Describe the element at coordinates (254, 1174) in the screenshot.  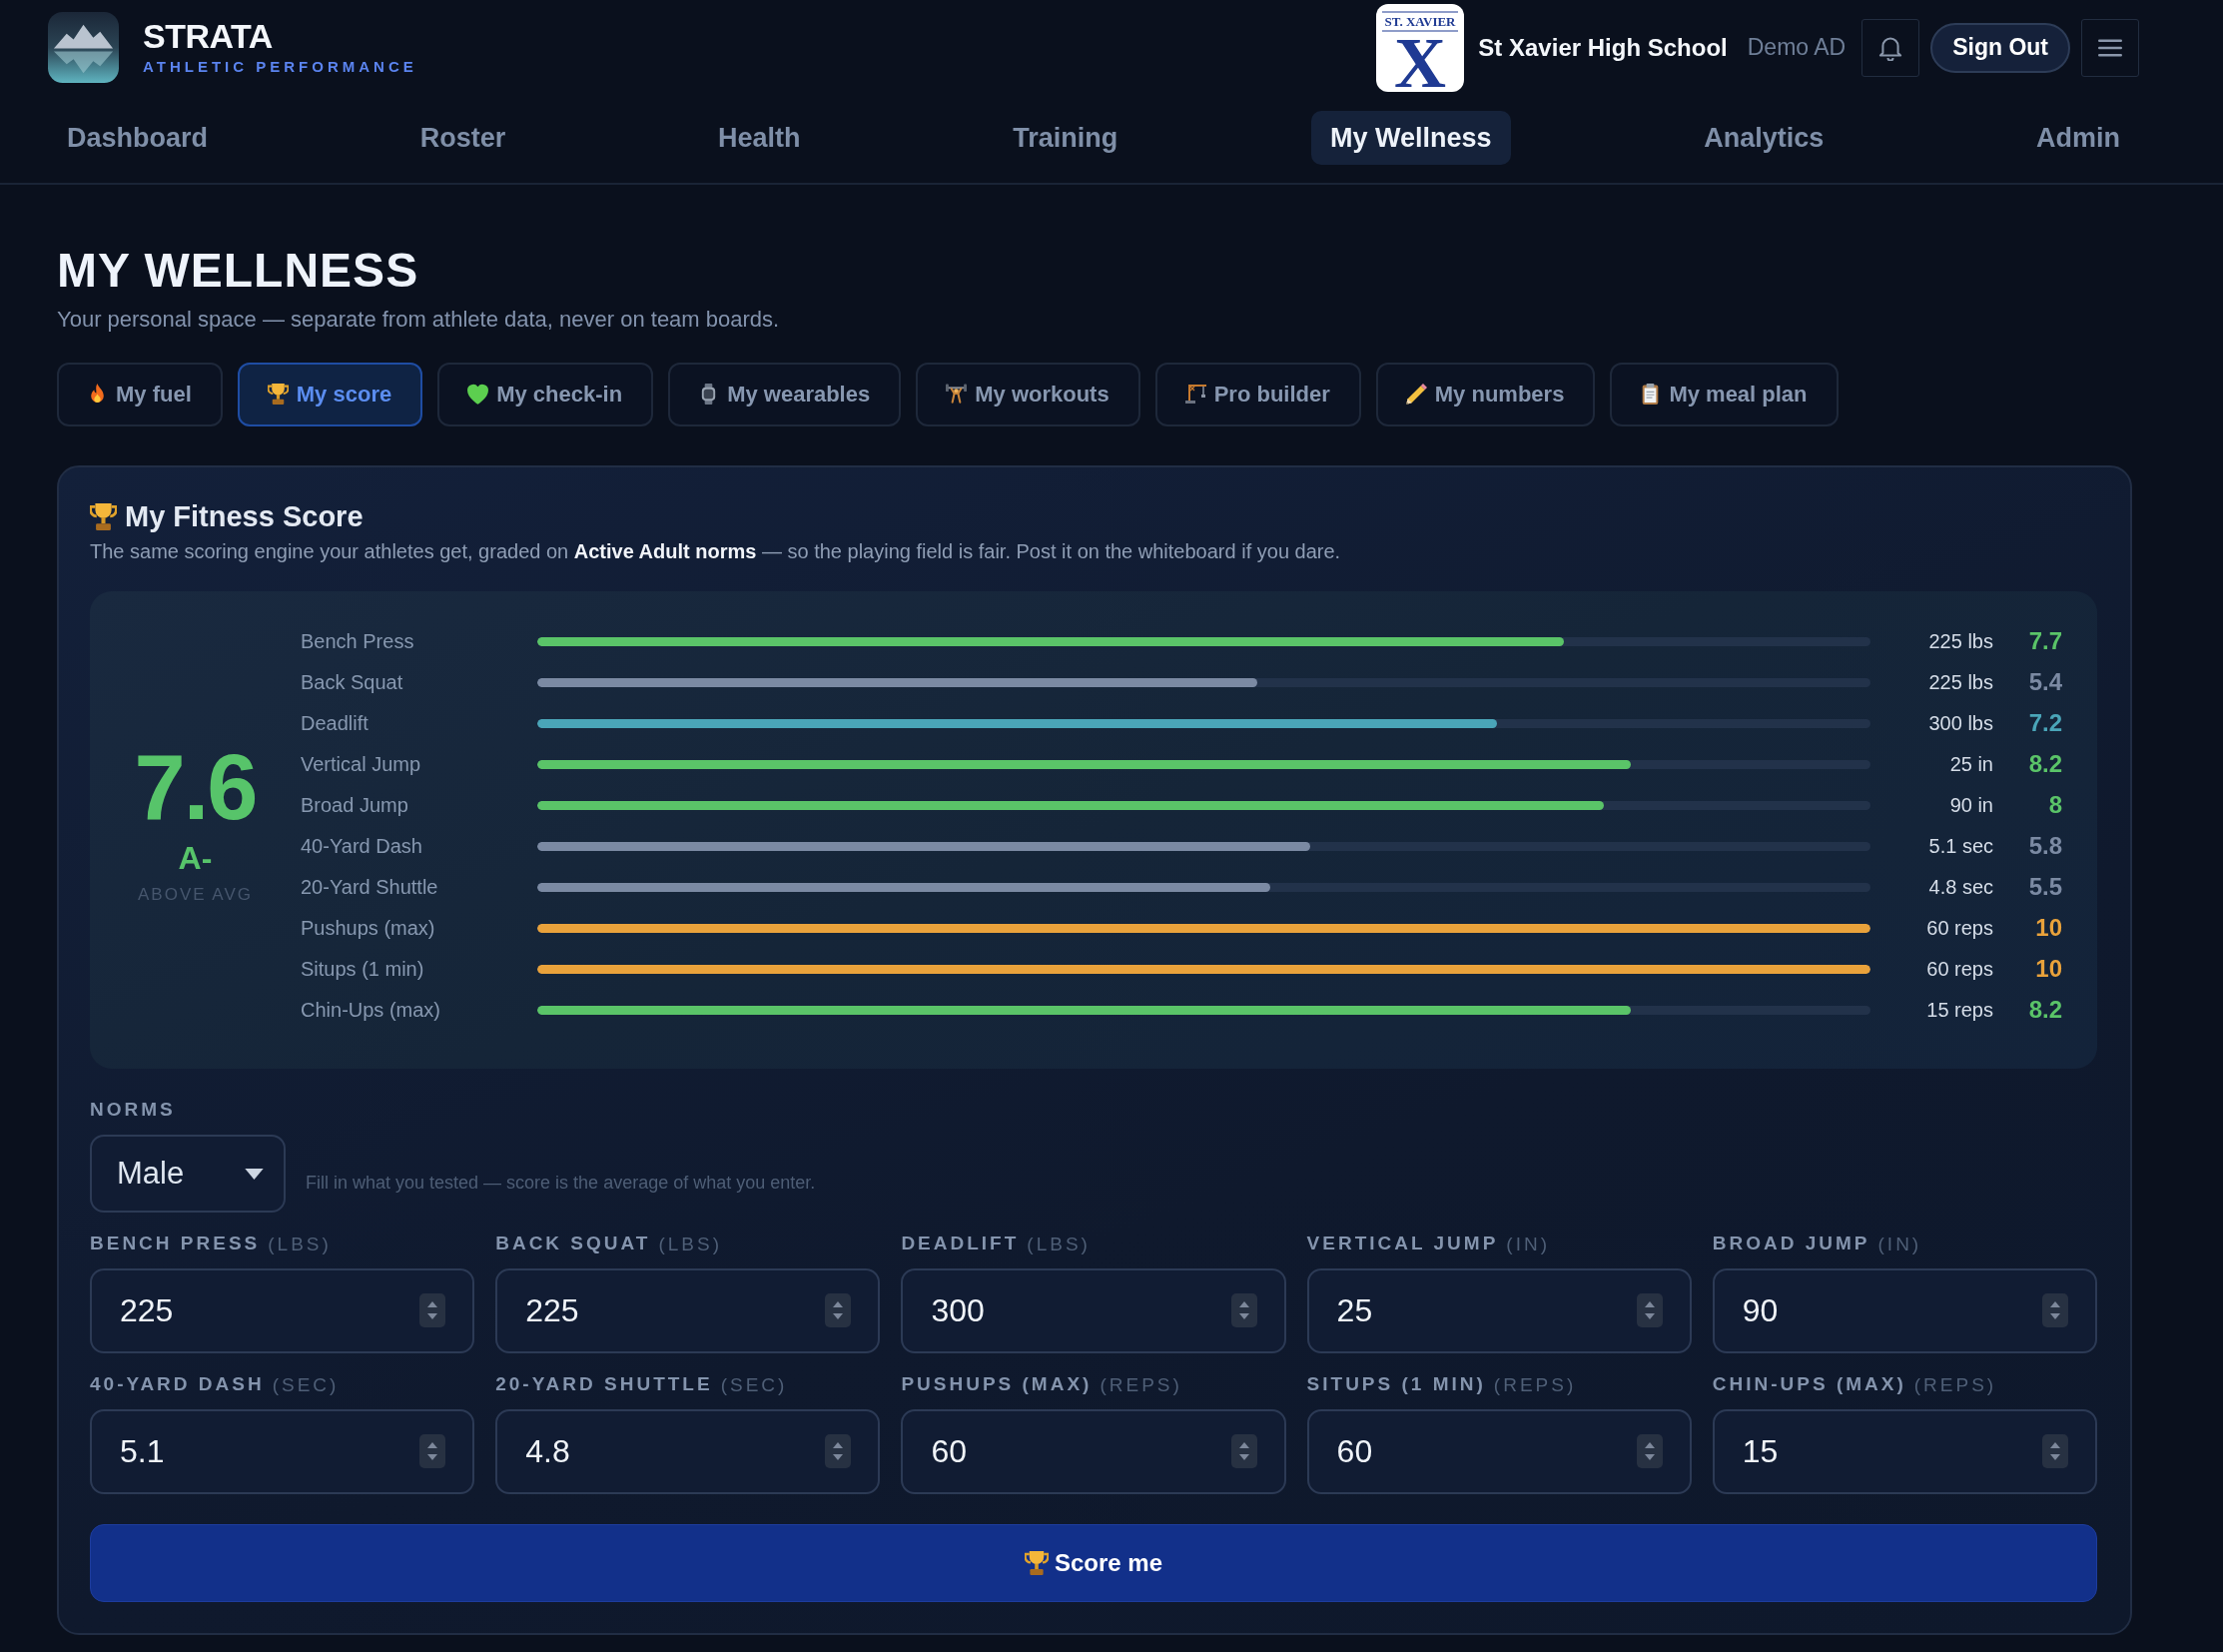
I see `caret-icon` at that location.